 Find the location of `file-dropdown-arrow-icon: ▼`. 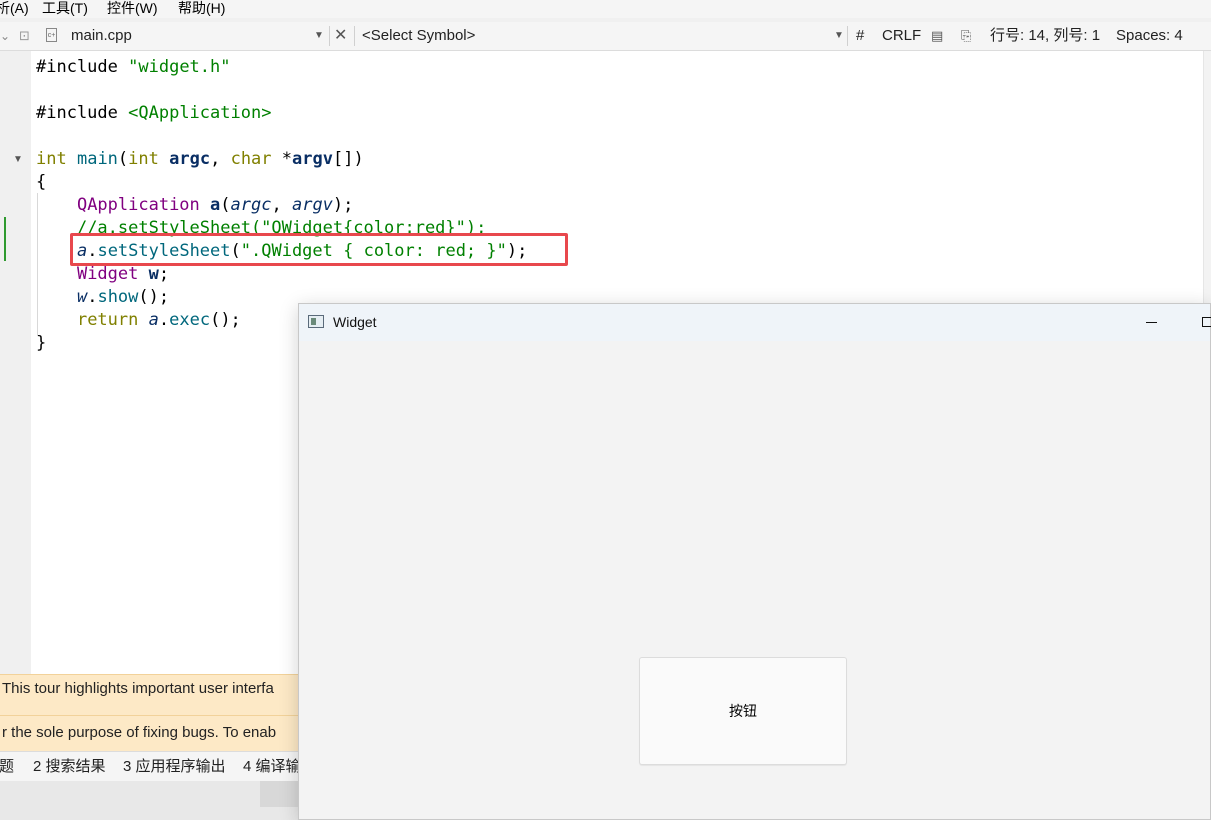

file-dropdown-arrow-icon: ▼ is located at coordinates (319, 36).